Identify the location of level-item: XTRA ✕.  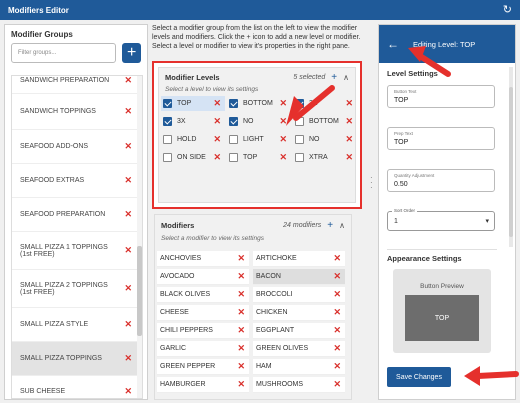
(325, 157).